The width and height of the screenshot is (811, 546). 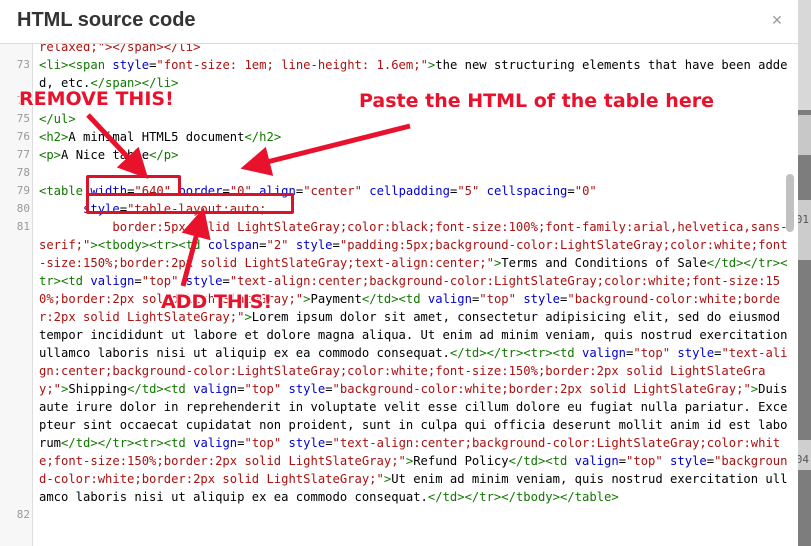 I want to click on remove-annotation: REMOVE THIS!, so click(x=96, y=99).